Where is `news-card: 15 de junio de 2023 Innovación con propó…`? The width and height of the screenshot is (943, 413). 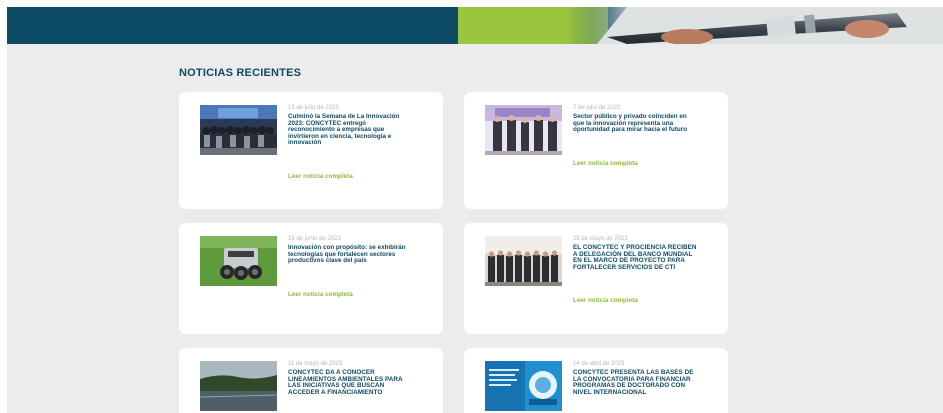 news-card: 15 de junio de 2023 Innovación con propó… is located at coordinates (311, 278).